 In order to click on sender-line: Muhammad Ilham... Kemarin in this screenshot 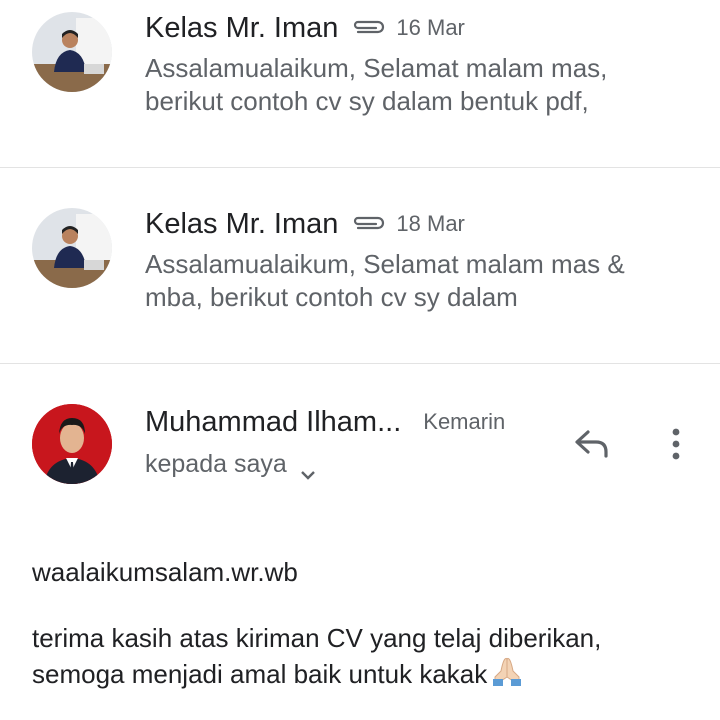, I will do `click(325, 422)`.